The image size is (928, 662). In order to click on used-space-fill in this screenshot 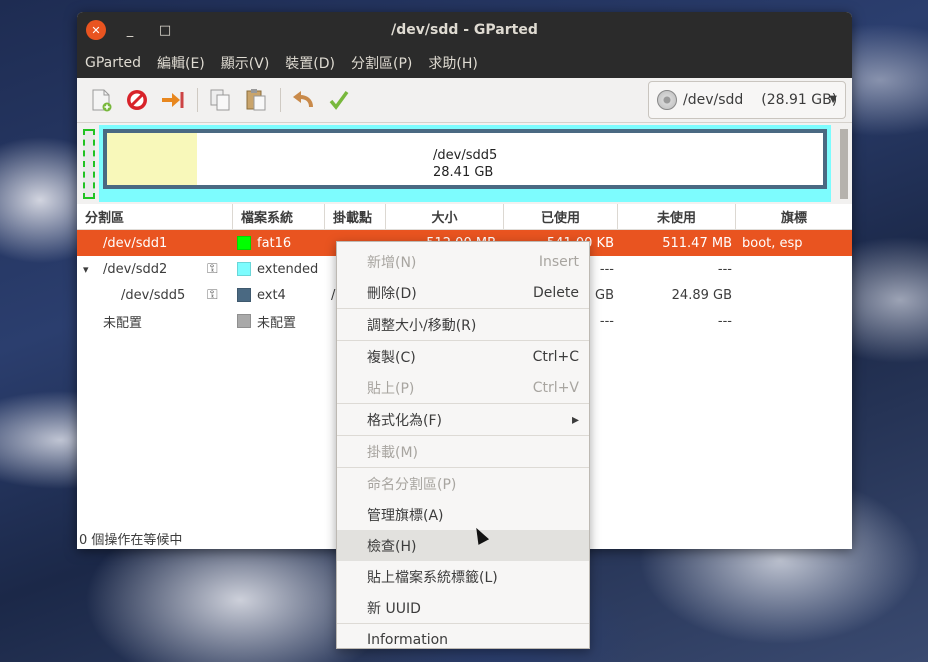, I will do `click(152, 159)`.